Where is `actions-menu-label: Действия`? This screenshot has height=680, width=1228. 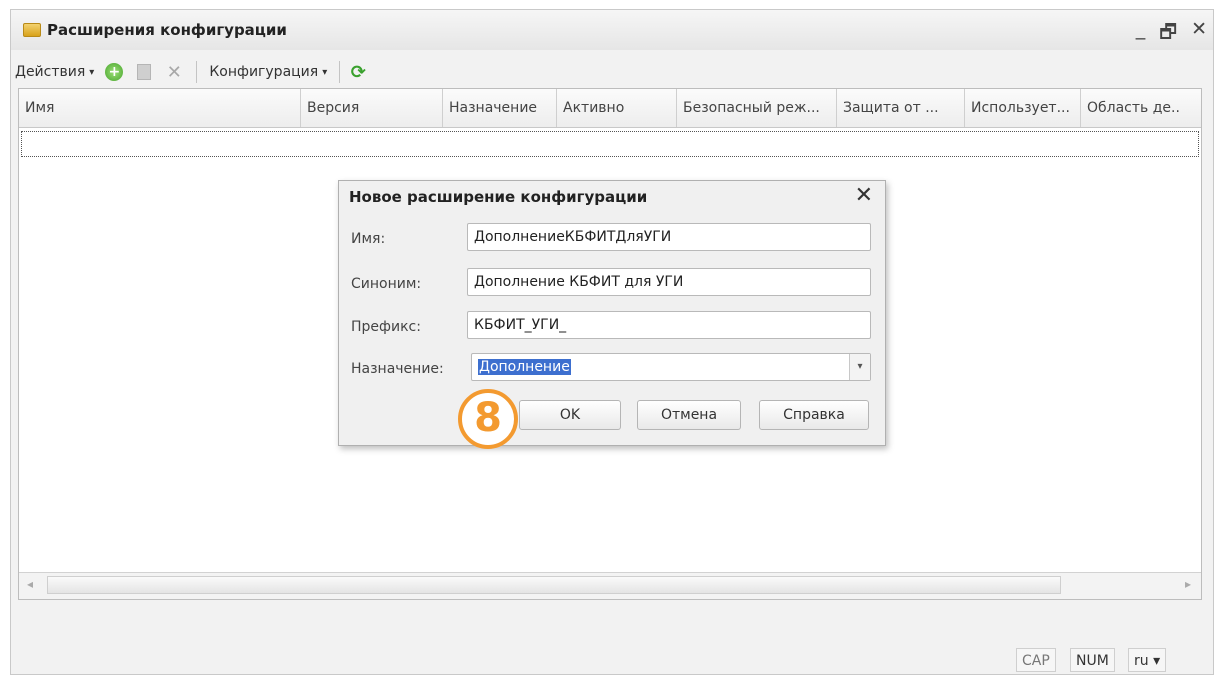
actions-menu-label: Действия is located at coordinates (50, 72).